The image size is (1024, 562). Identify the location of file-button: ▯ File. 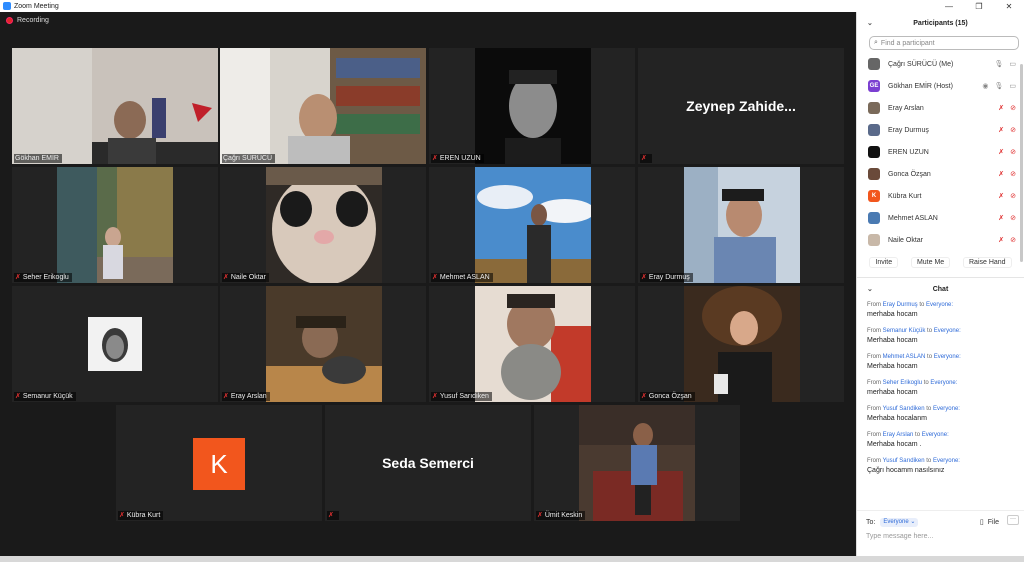
(989, 522).